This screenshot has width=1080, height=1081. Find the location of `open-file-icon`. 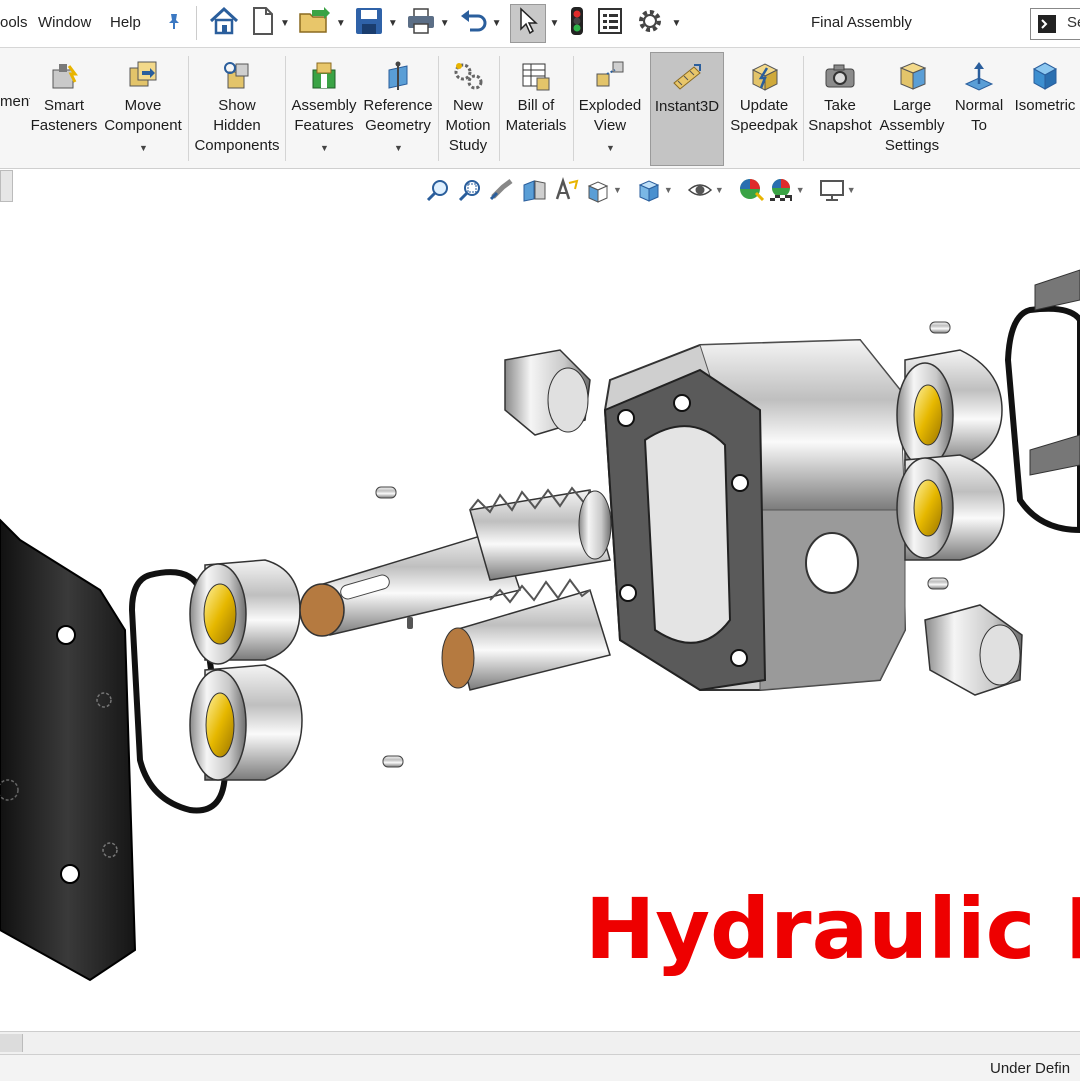

open-file-icon is located at coordinates (315, 23).